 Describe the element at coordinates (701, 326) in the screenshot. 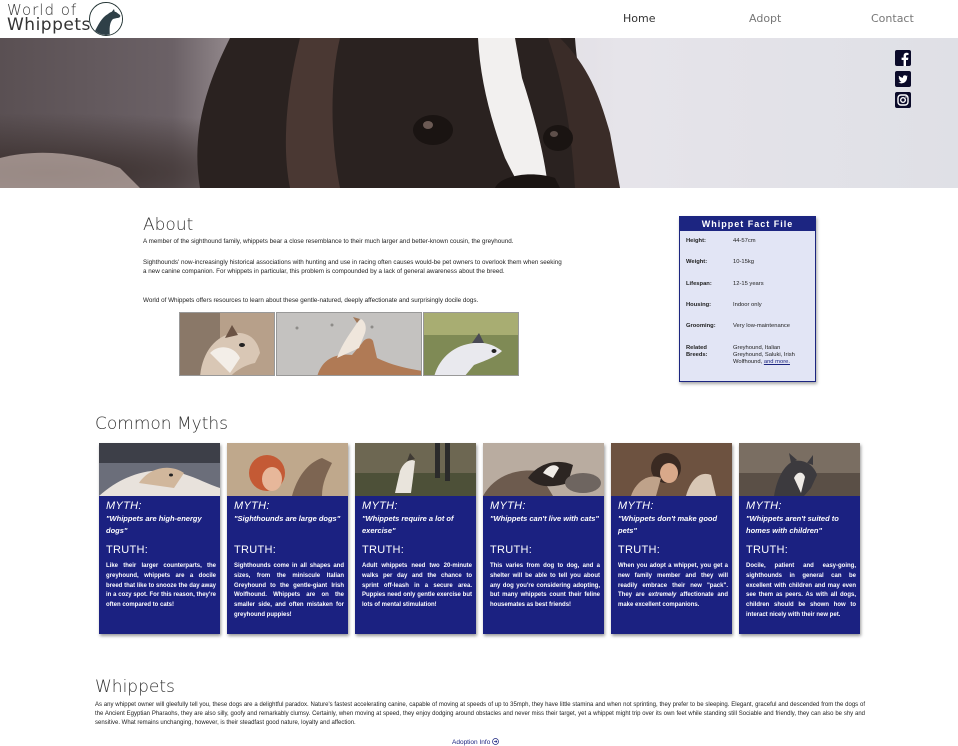

I see `fact-key: Grooming:` at that location.